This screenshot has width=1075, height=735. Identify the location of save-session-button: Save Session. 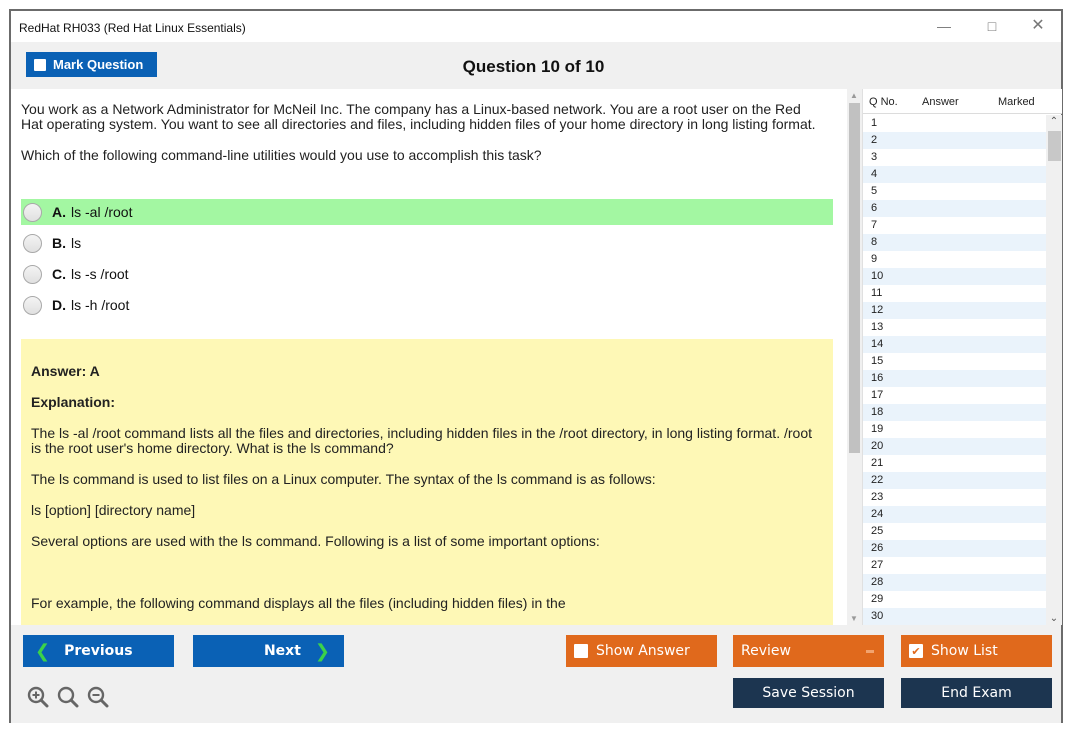
(808, 693).